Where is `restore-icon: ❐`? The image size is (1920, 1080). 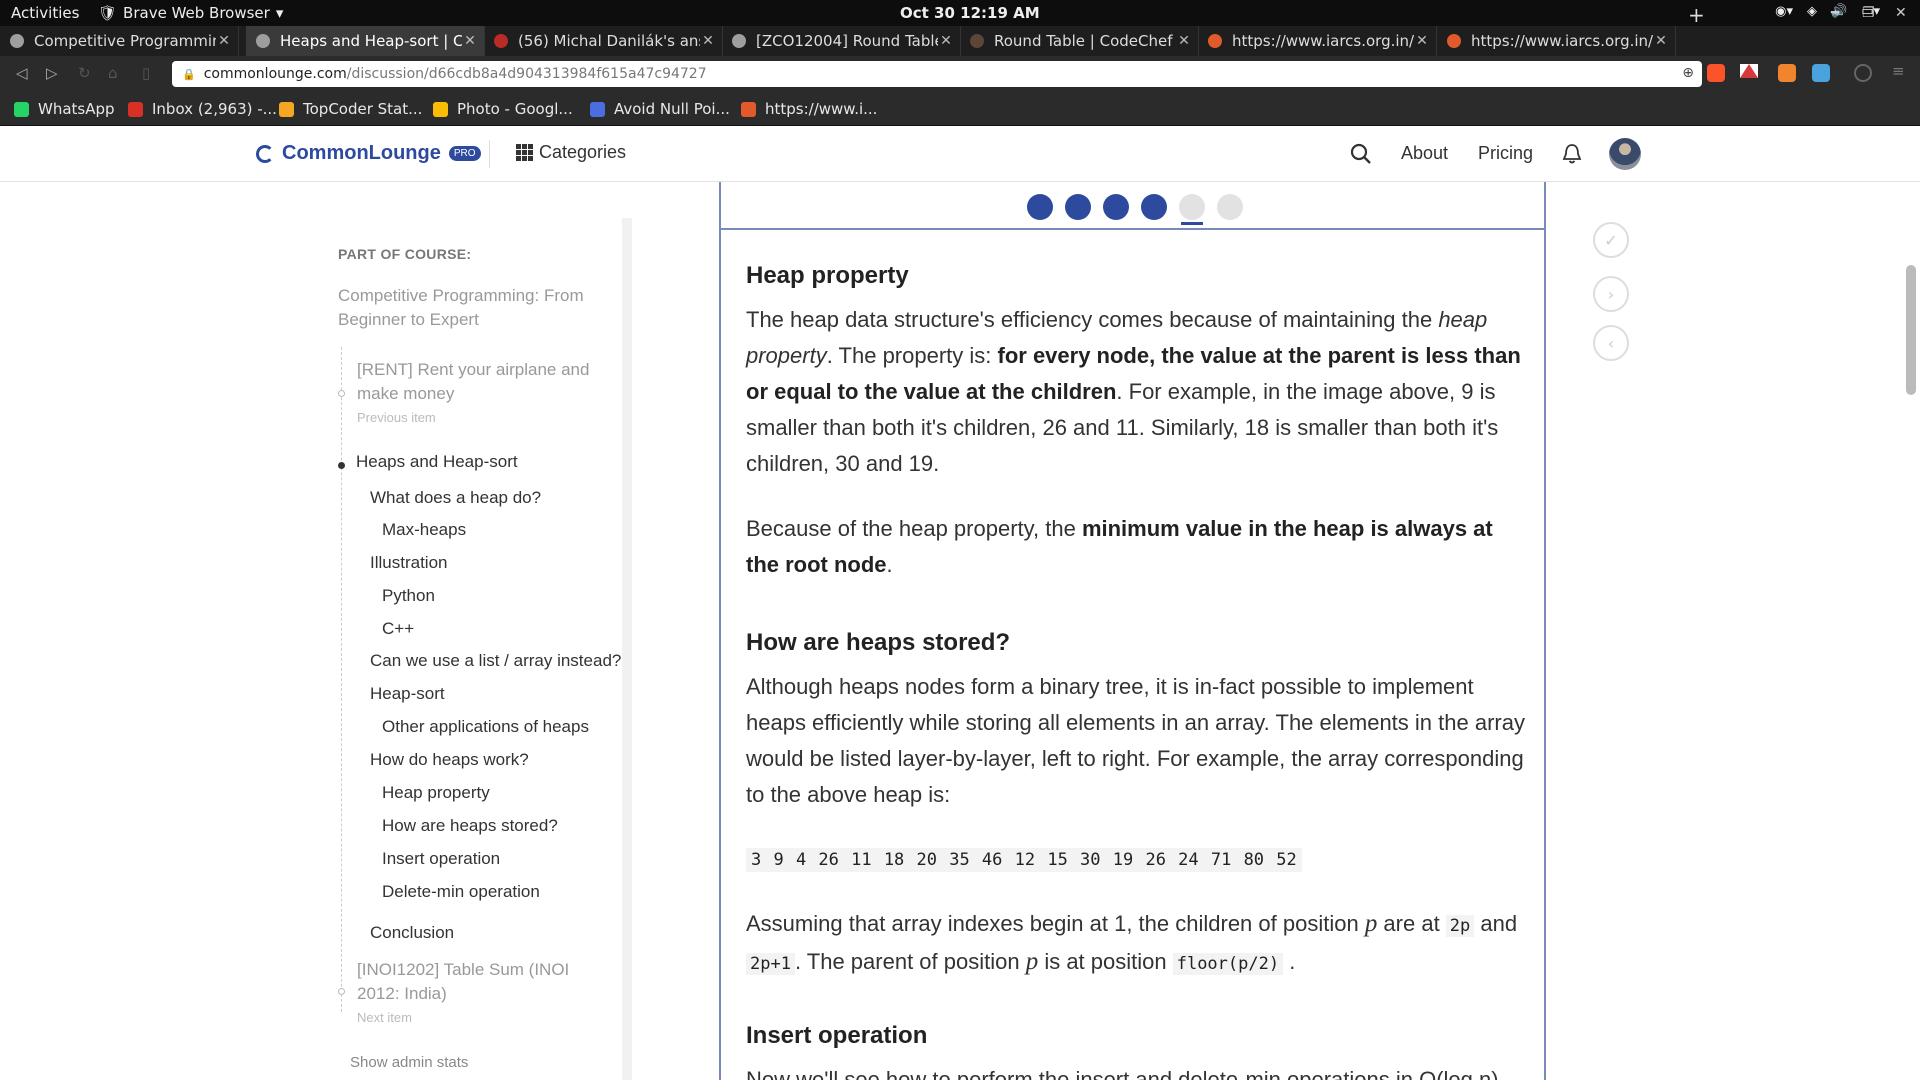 restore-icon: ❐ is located at coordinates (1868, 13).